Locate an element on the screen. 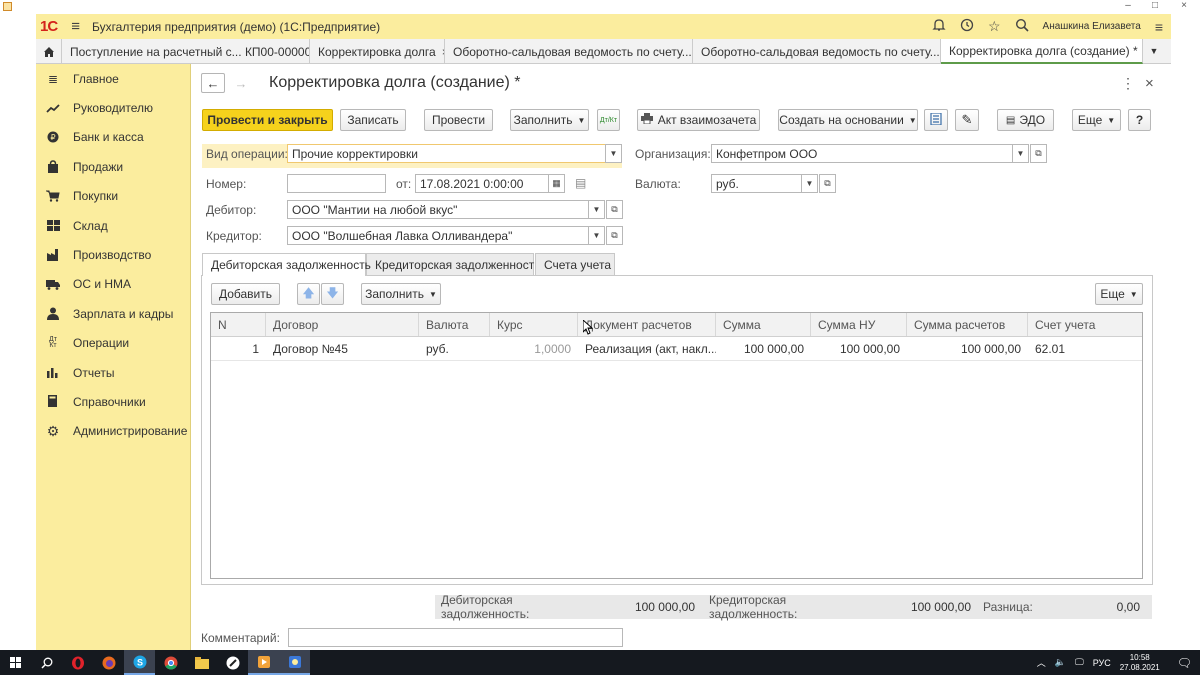 The height and width of the screenshot is (675, 1200). tabs-more-icon: ▼ is located at coordinates (1154, 51).